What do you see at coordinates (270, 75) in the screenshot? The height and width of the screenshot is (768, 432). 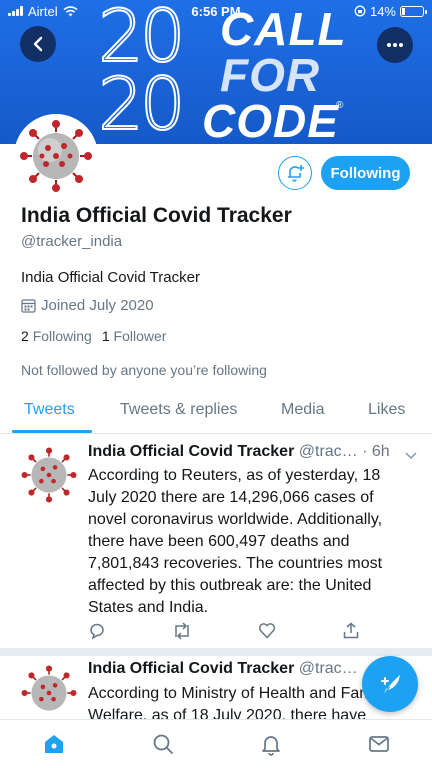 I see `banner-word-for: FOR` at bounding box center [270, 75].